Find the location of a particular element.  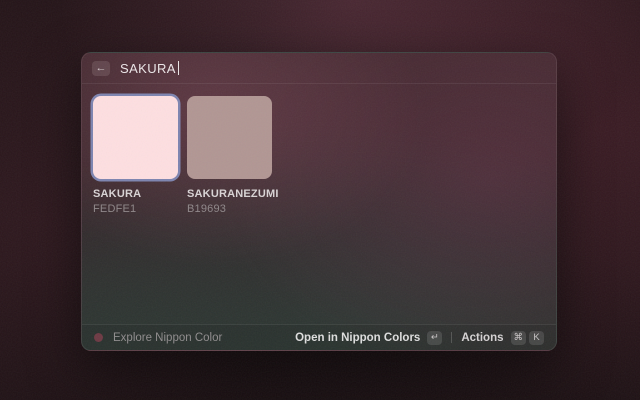

cmd-key-badge: ⌘ is located at coordinates (518, 337).